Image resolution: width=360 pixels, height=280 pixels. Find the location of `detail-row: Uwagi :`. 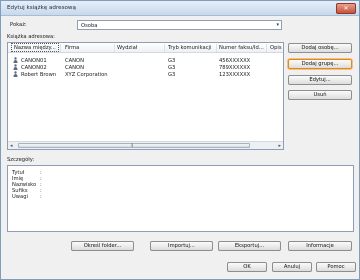

detail-row: Uwagi : is located at coordinates (27, 197).